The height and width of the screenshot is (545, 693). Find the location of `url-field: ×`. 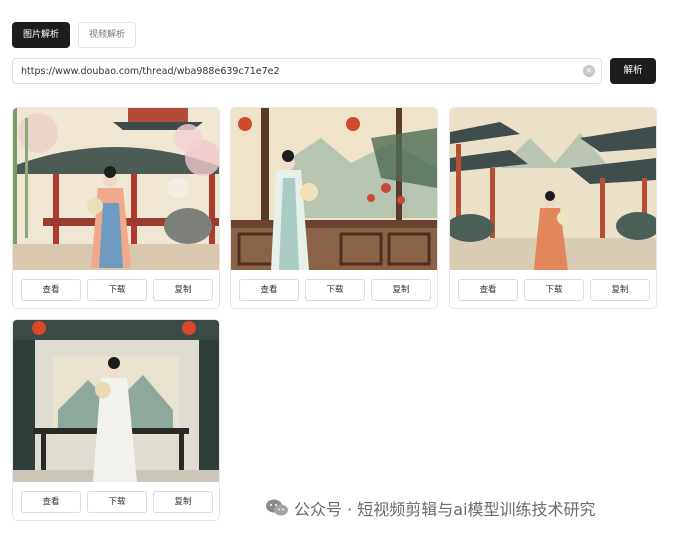

url-field: × is located at coordinates (307, 71).